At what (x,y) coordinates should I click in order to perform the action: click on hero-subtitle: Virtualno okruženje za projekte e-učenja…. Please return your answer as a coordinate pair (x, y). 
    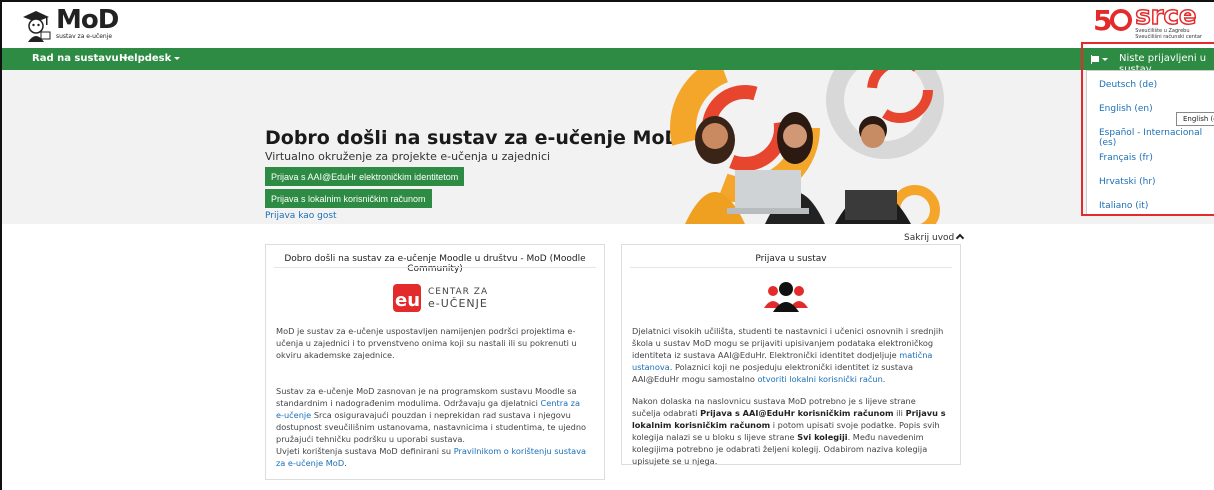
    Looking at the image, I should click on (408, 156).